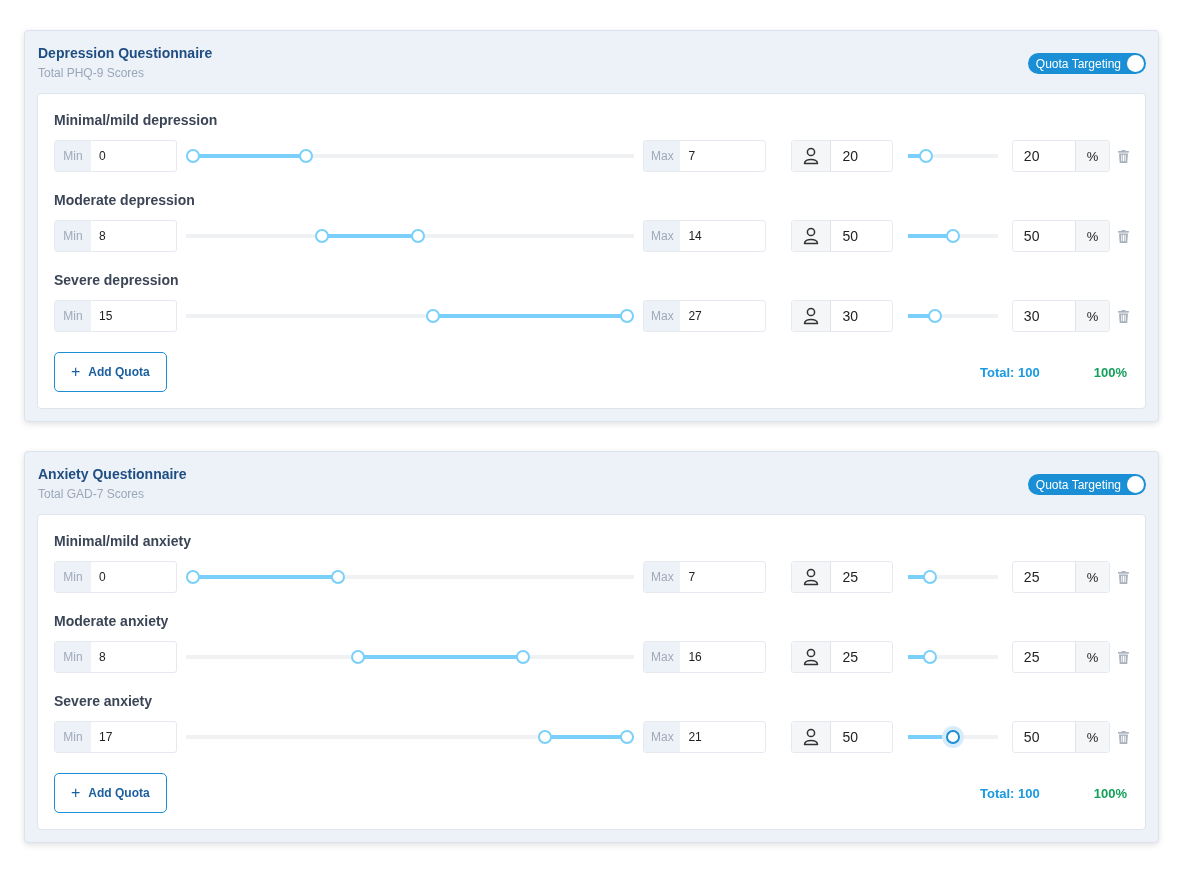 Image resolution: width=1188 pixels, height=875 pixels. I want to click on max-field: Max 16, so click(705, 657).